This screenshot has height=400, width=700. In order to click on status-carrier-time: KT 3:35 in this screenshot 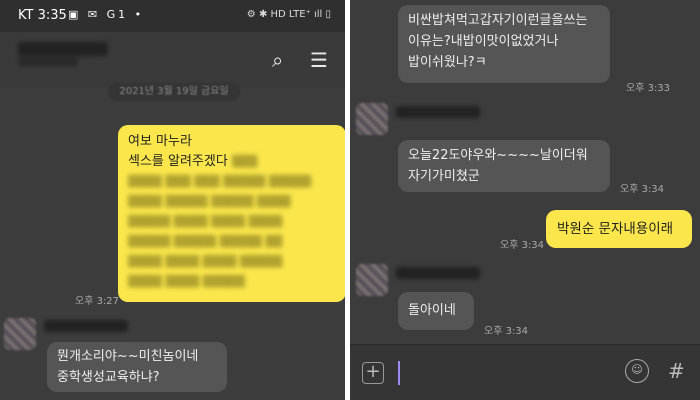, I will do `click(42, 15)`.